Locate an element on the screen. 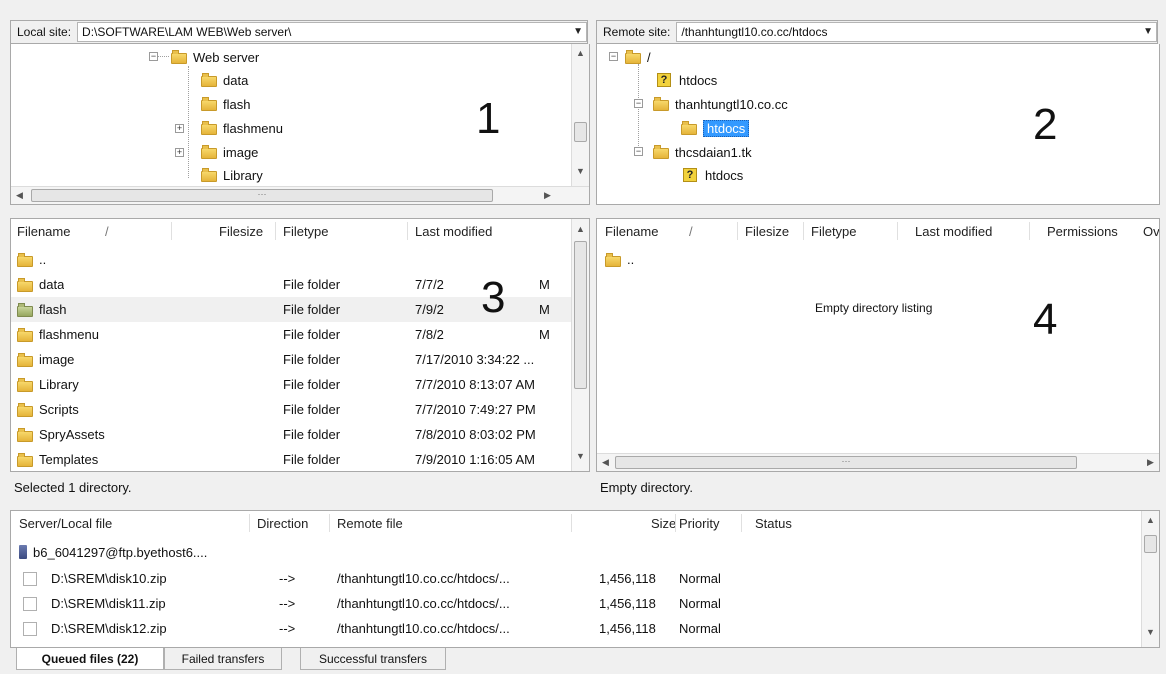 Image resolution: width=1166 pixels, height=674 pixels. remote-site-path-input: /thanhtungtl10.co.cc/htdocs ▼ is located at coordinates (916, 32).